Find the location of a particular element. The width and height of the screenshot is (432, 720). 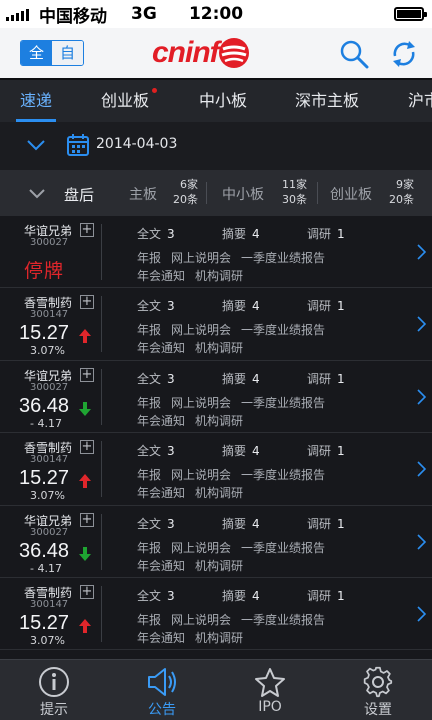

nav-tips: 提示 is located at coordinates (54, 690).